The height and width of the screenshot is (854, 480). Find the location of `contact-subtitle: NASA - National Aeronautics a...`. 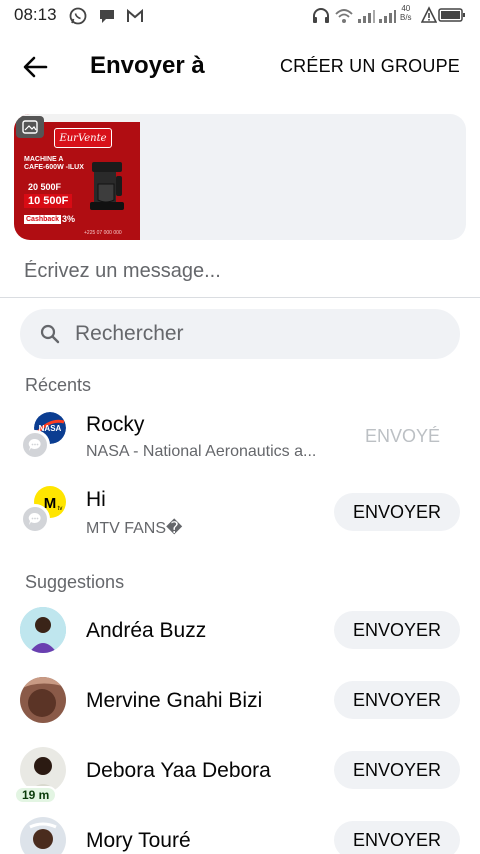

contact-subtitle: NASA - National Aeronautics a... is located at coordinates (201, 451).